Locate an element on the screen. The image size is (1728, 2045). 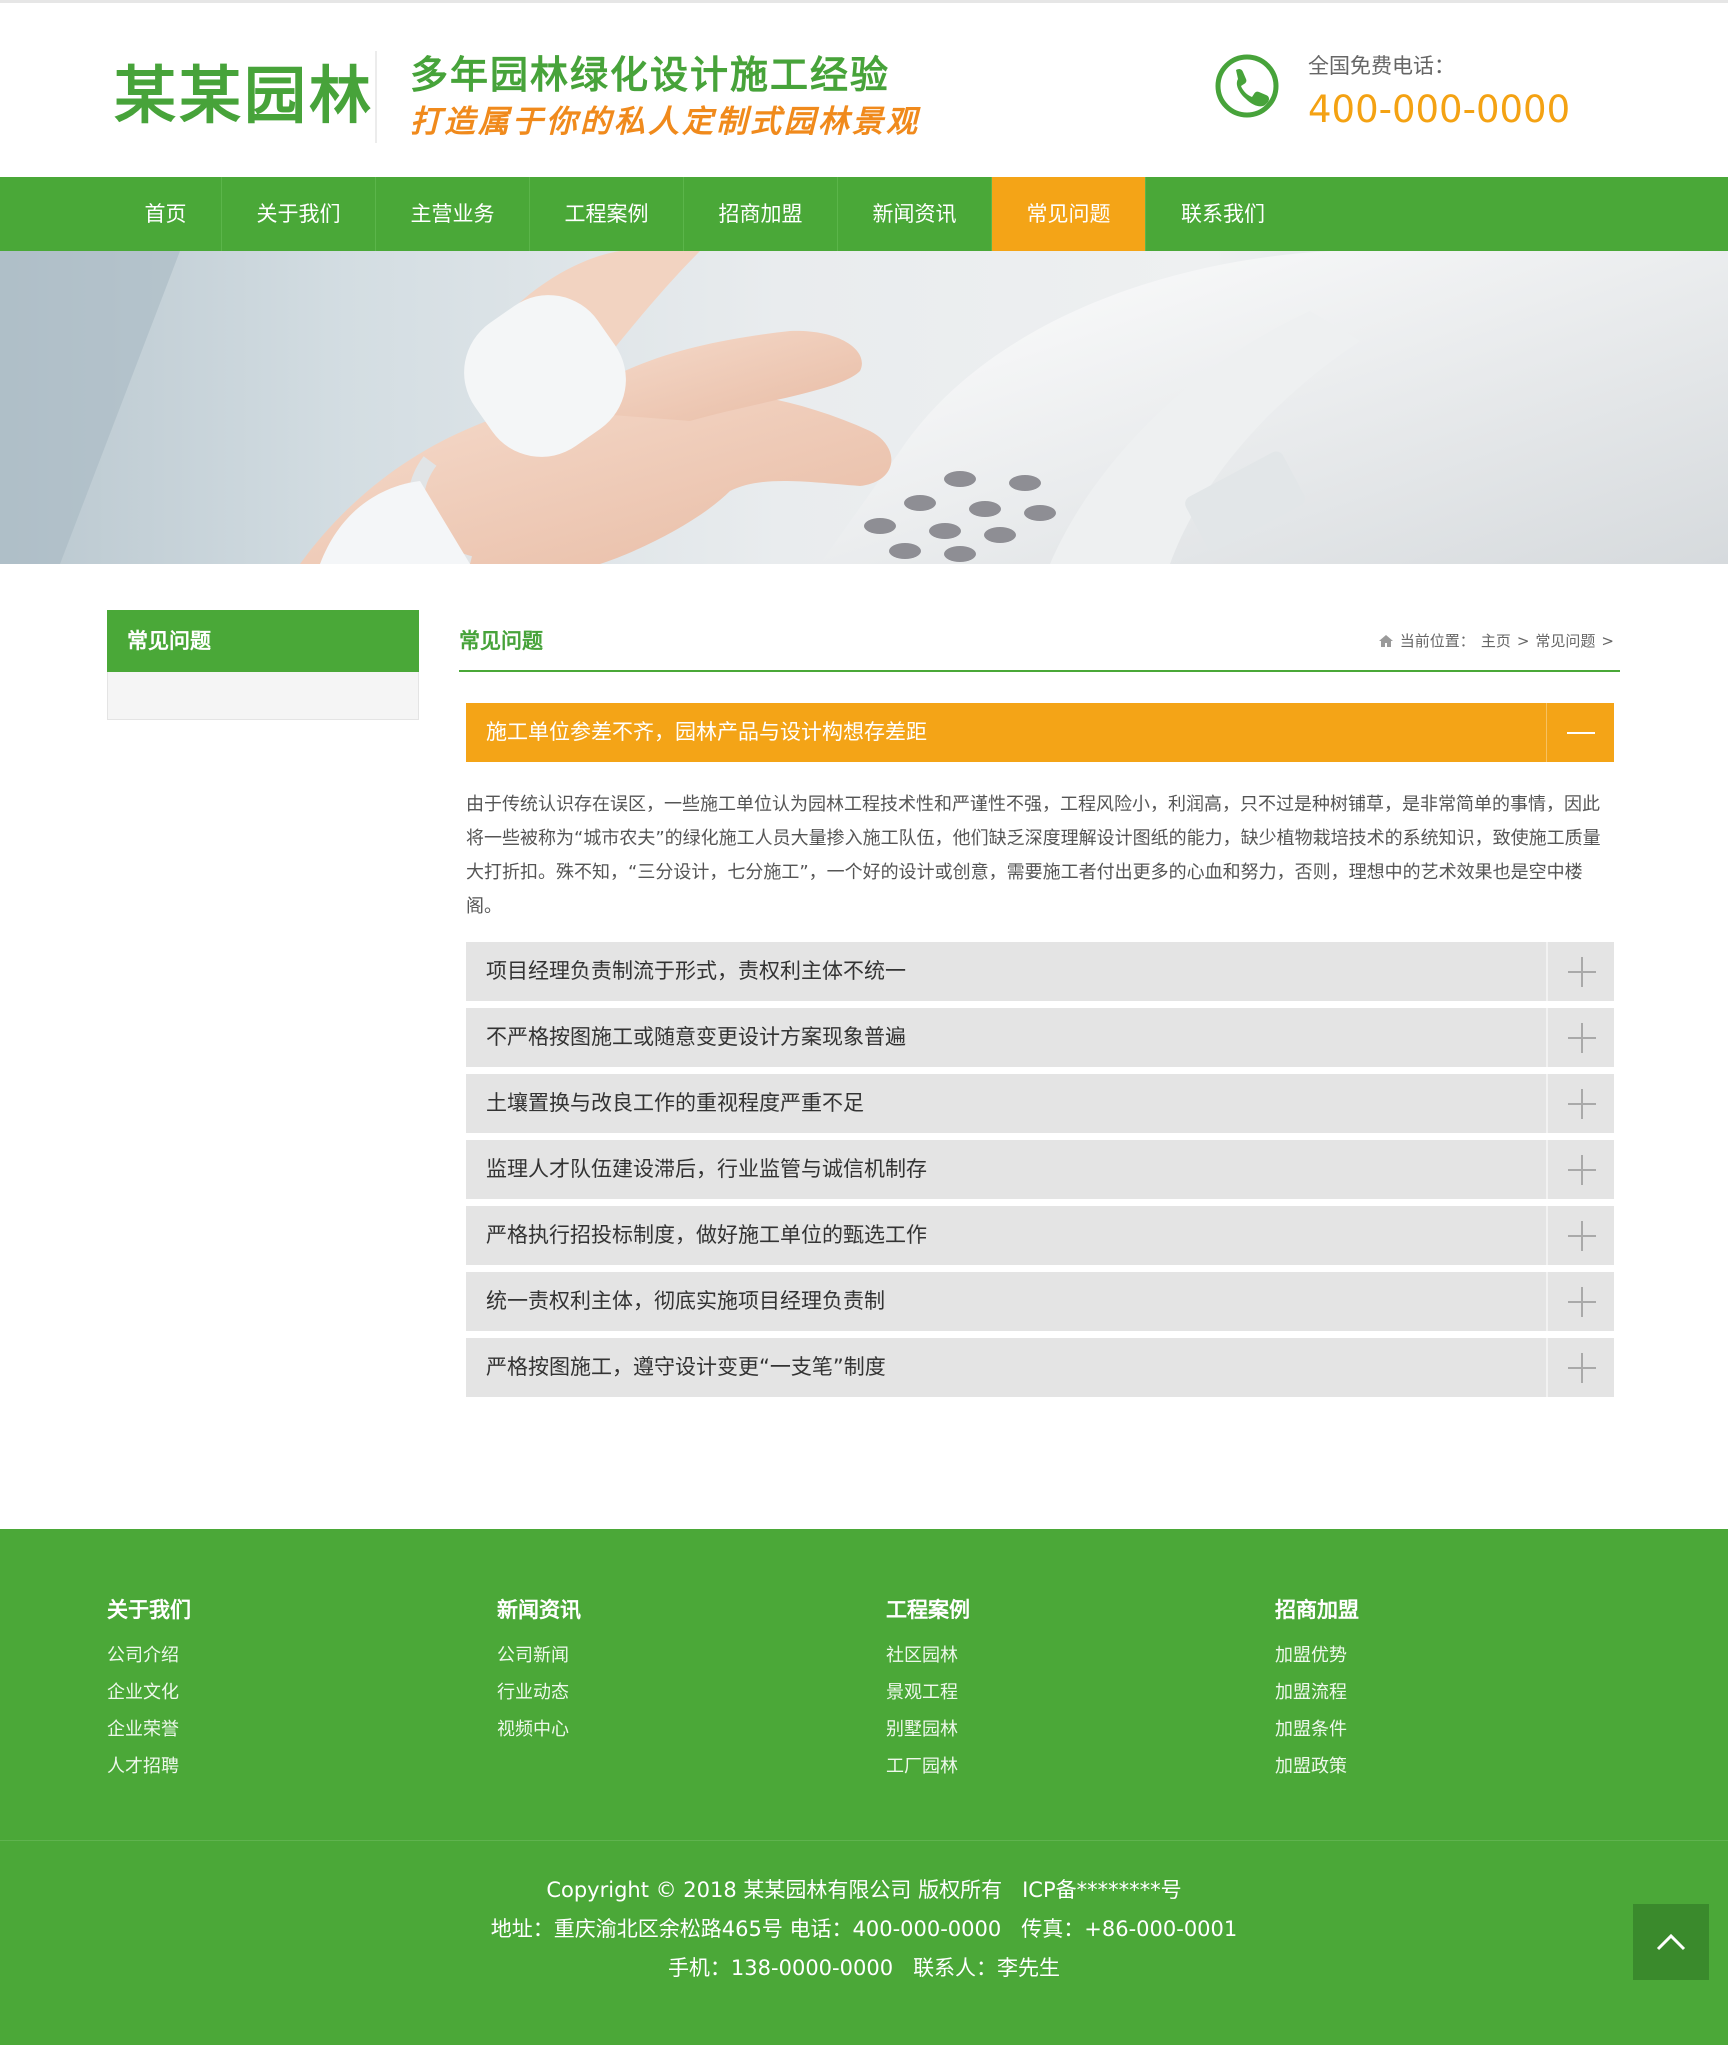
footer-column-cases: 工程案例 社区园林 景观工程 别墅园林 工厂园林 is located at coordinates (928, 1690).